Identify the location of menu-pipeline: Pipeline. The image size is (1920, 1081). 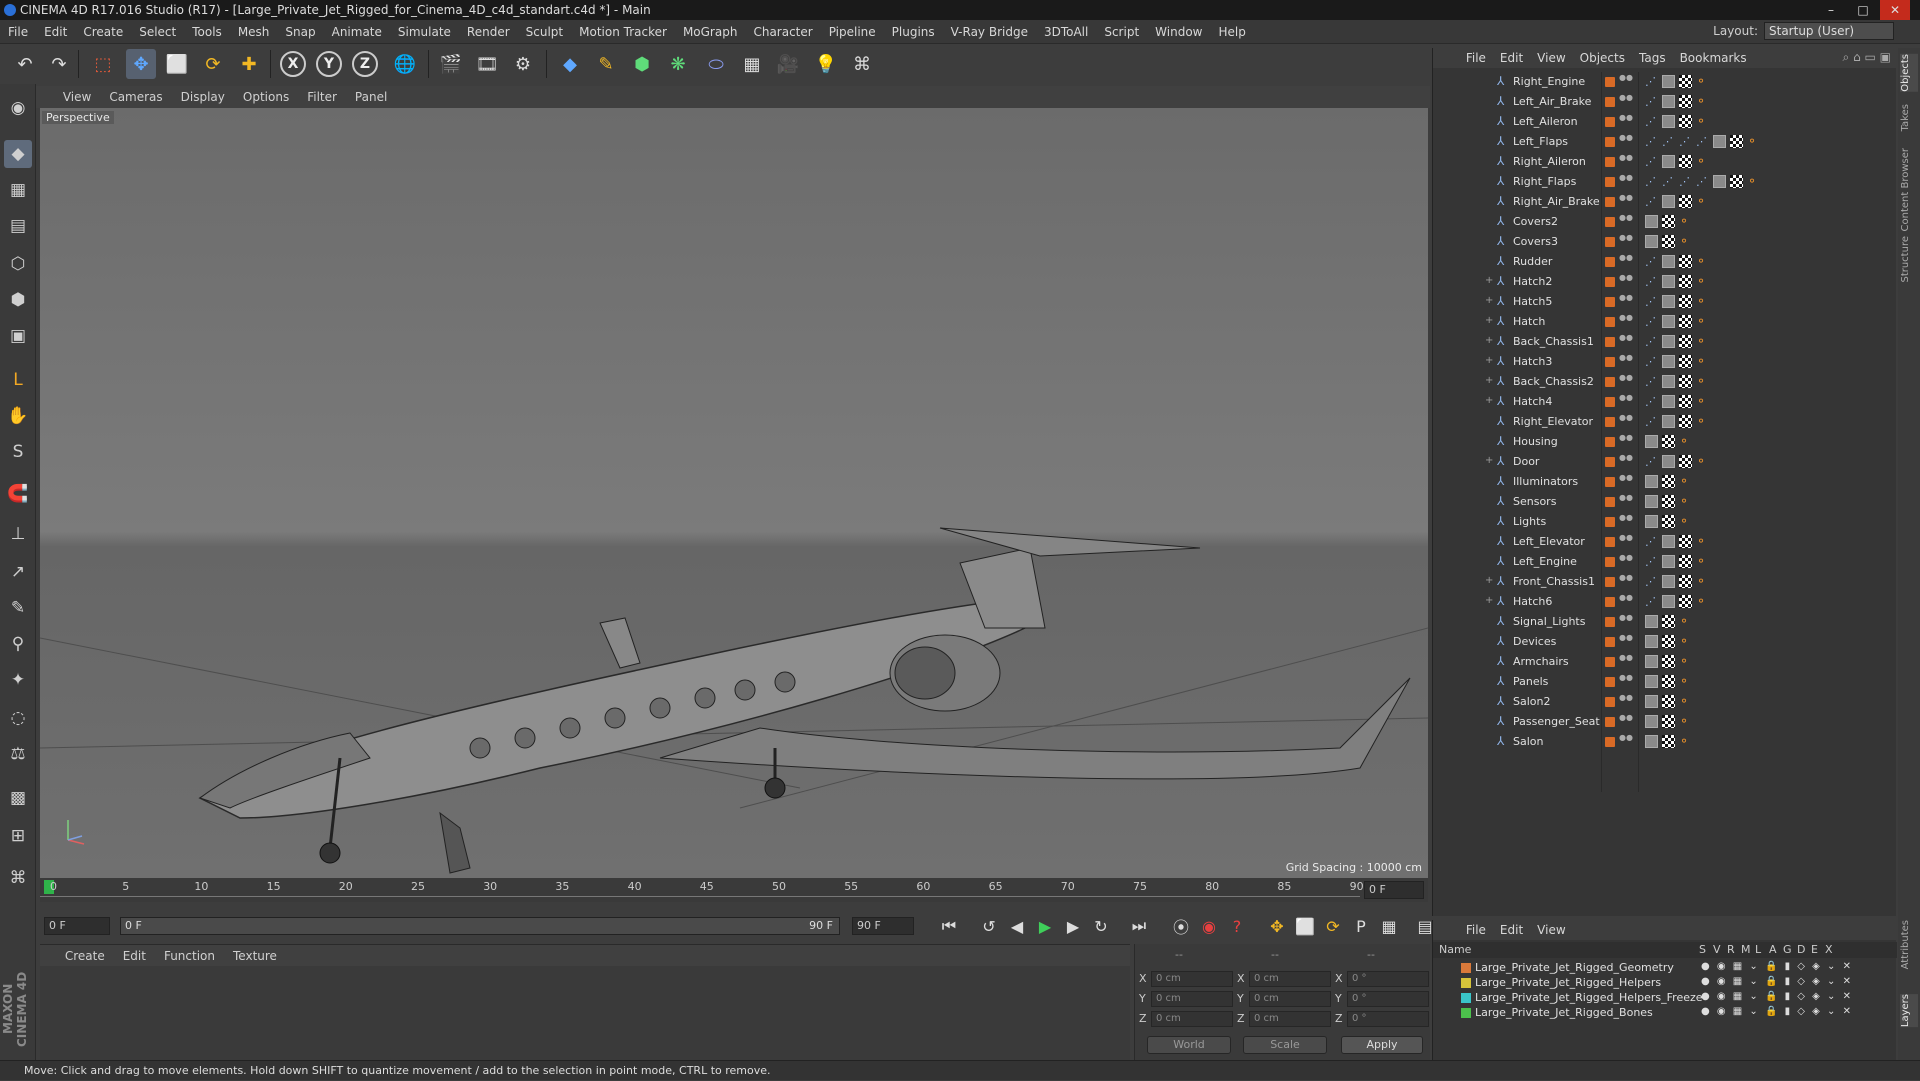
(852, 32).